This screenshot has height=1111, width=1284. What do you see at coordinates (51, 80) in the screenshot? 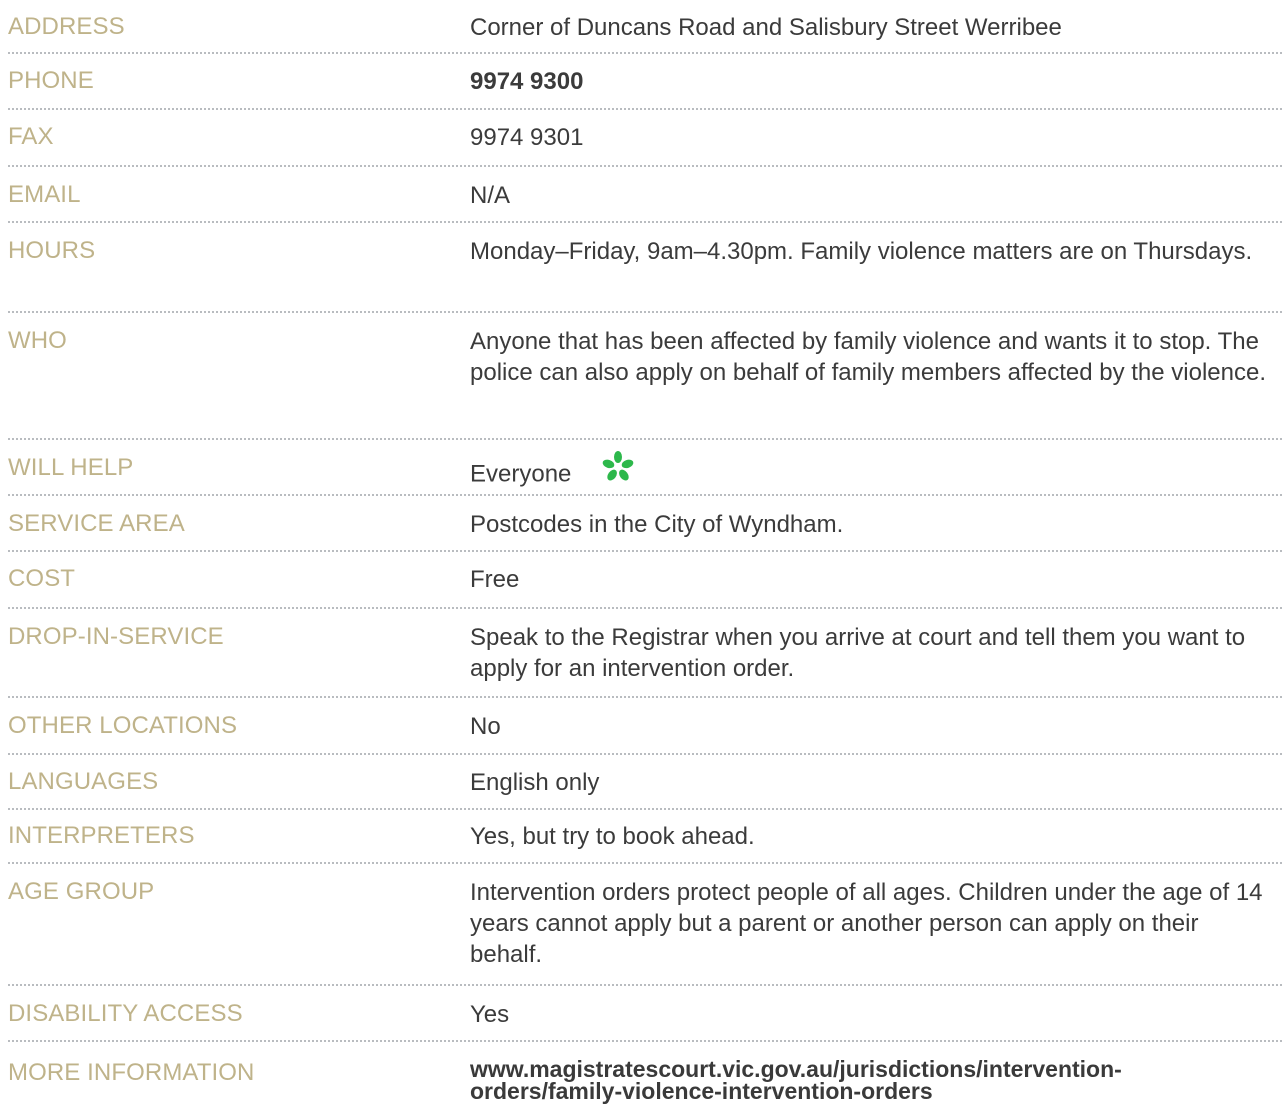
I see `phone-label: PHONE` at bounding box center [51, 80].